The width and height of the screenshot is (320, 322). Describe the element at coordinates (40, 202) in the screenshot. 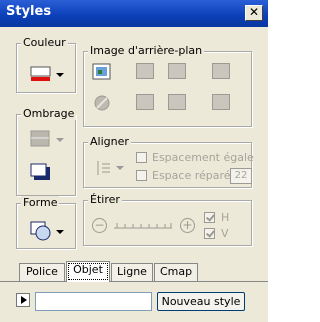

I see `forme-legend: Forme` at that location.